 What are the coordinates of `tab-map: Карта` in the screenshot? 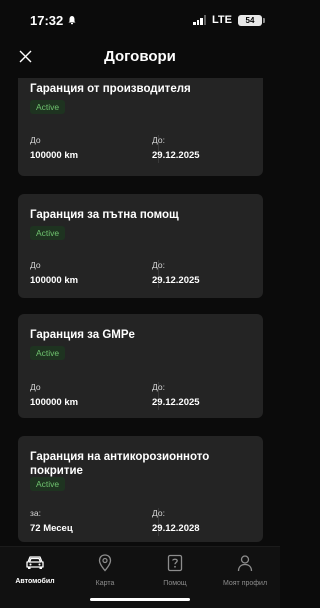 It's located at (105, 570).